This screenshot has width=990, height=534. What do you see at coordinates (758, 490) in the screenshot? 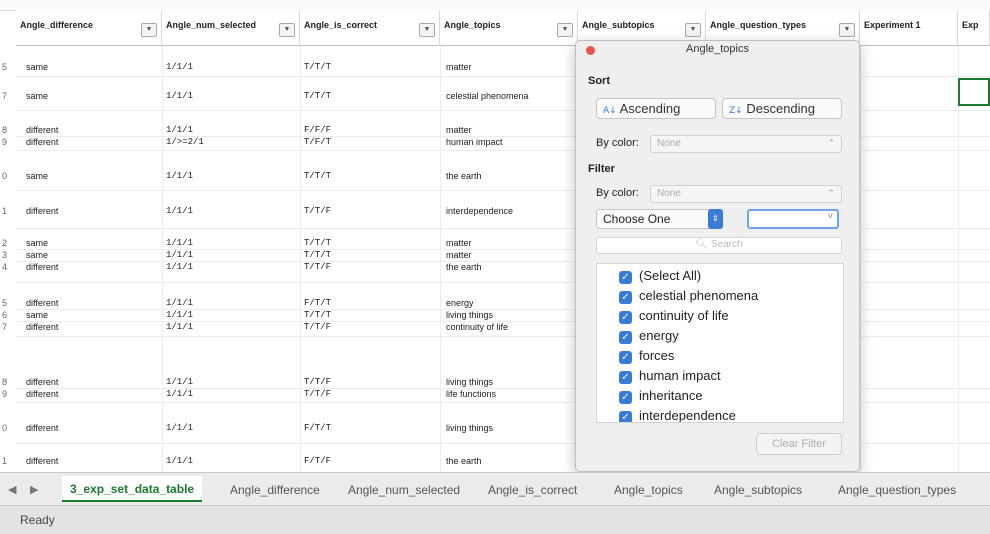
I see `tab-angle-subtopics: Angle_subtopics` at bounding box center [758, 490].